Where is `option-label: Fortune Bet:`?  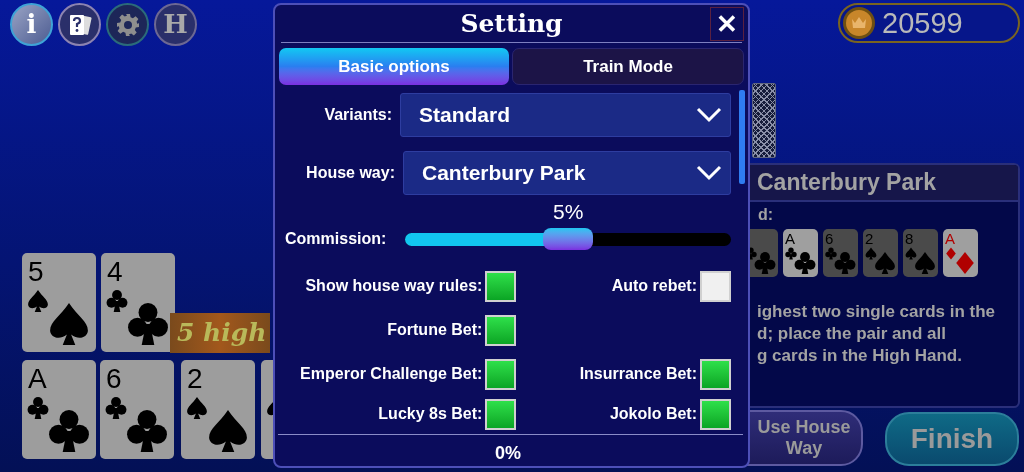 option-label: Fortune Bet: is located at coordinates (435, 330).